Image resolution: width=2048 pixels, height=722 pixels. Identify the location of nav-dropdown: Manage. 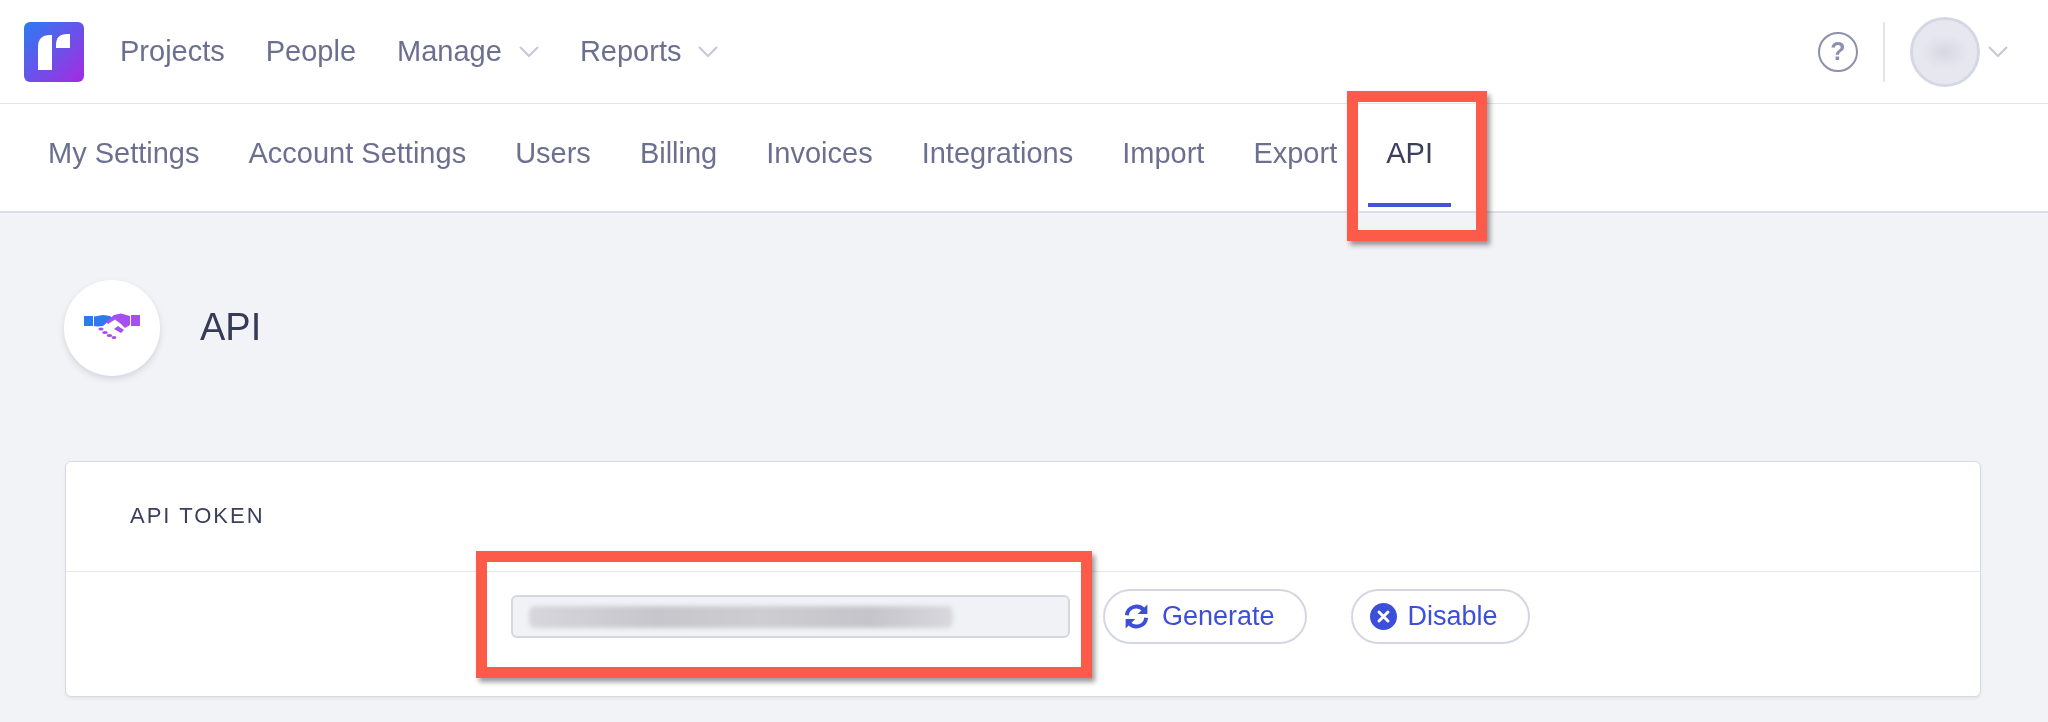
(468, 51).